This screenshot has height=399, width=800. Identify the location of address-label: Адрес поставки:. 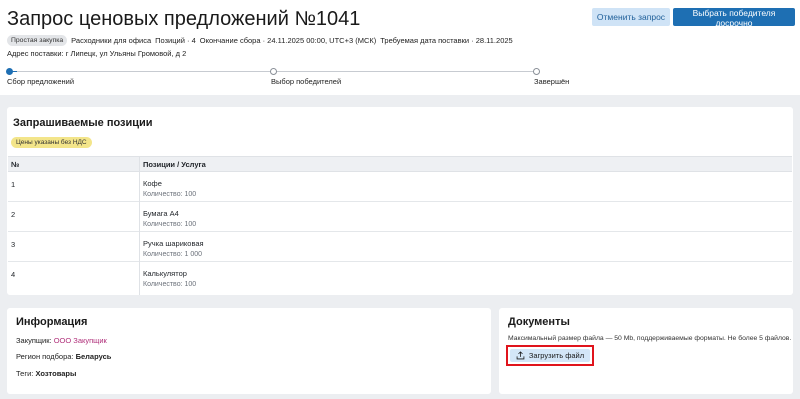
(35, 53).